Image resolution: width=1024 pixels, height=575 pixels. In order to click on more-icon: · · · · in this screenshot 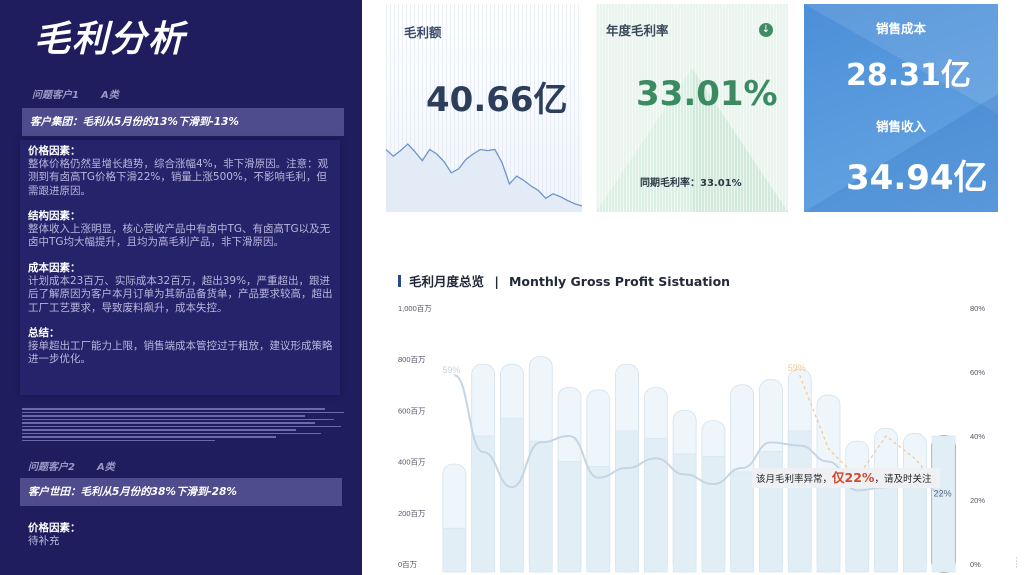, I will do `click(1016, 564)`.